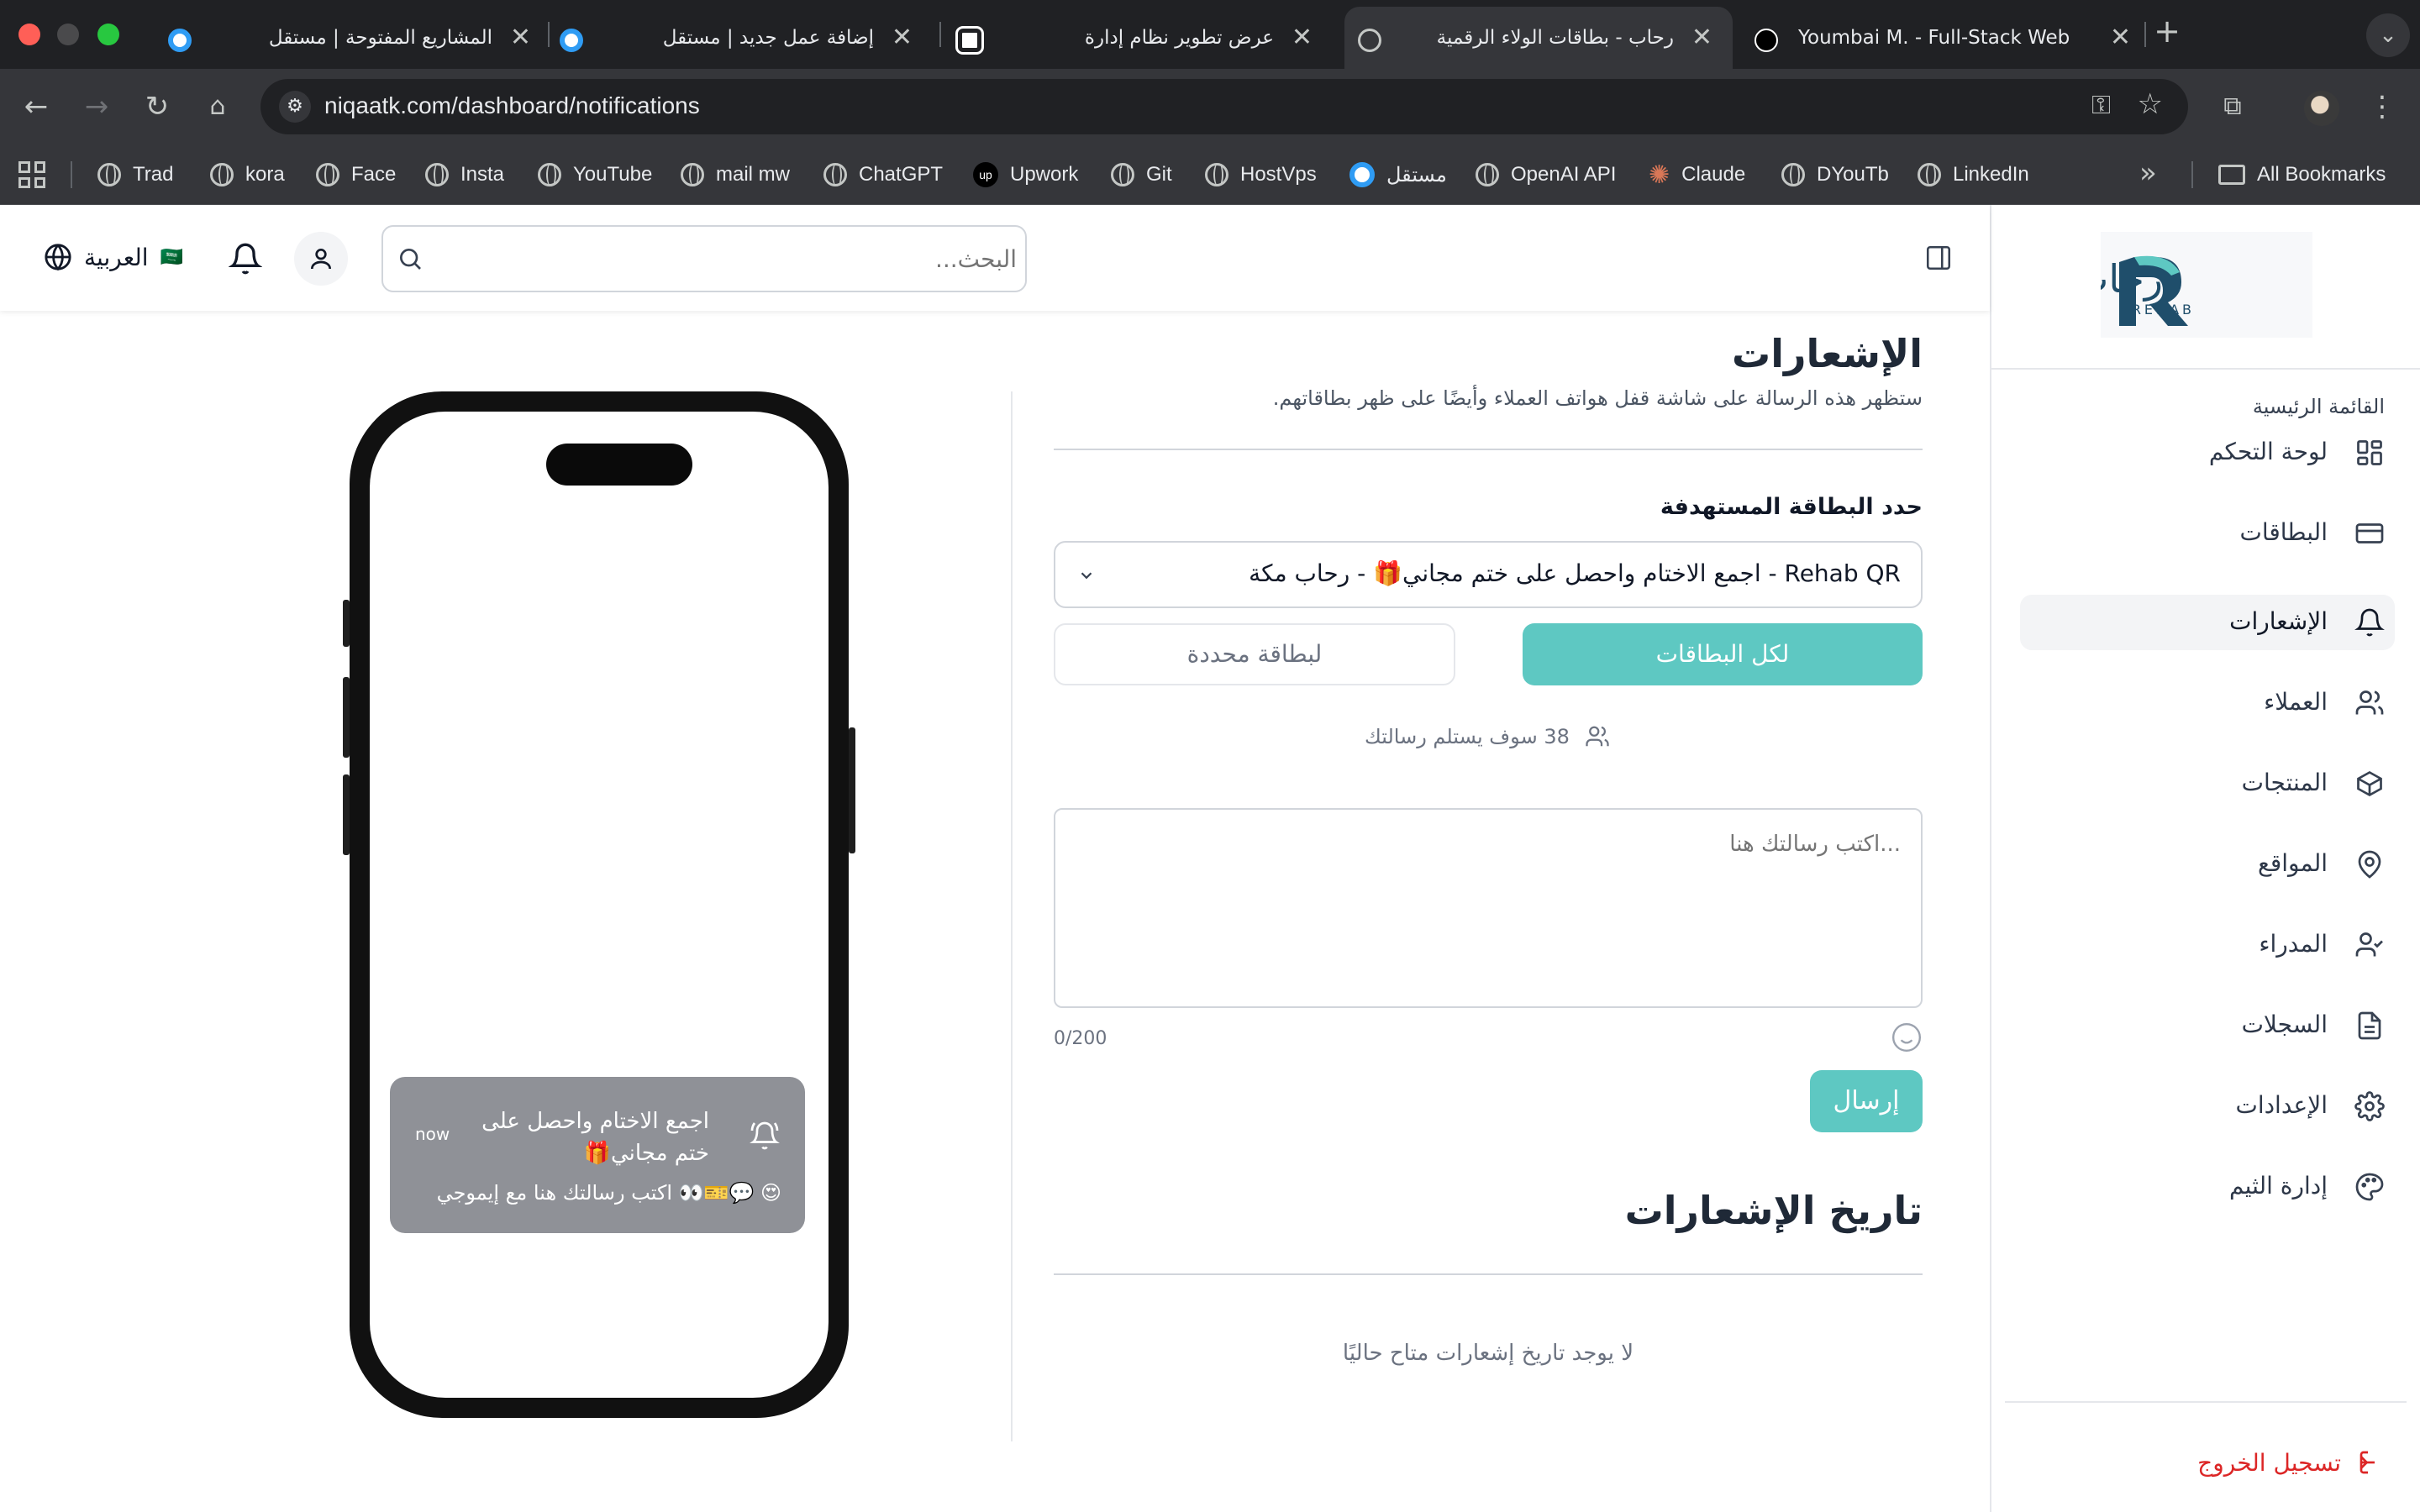  Describe the element at coordinates (2101, 105) in the screenshot. I see `password-key-icon: ⚿` at that location.